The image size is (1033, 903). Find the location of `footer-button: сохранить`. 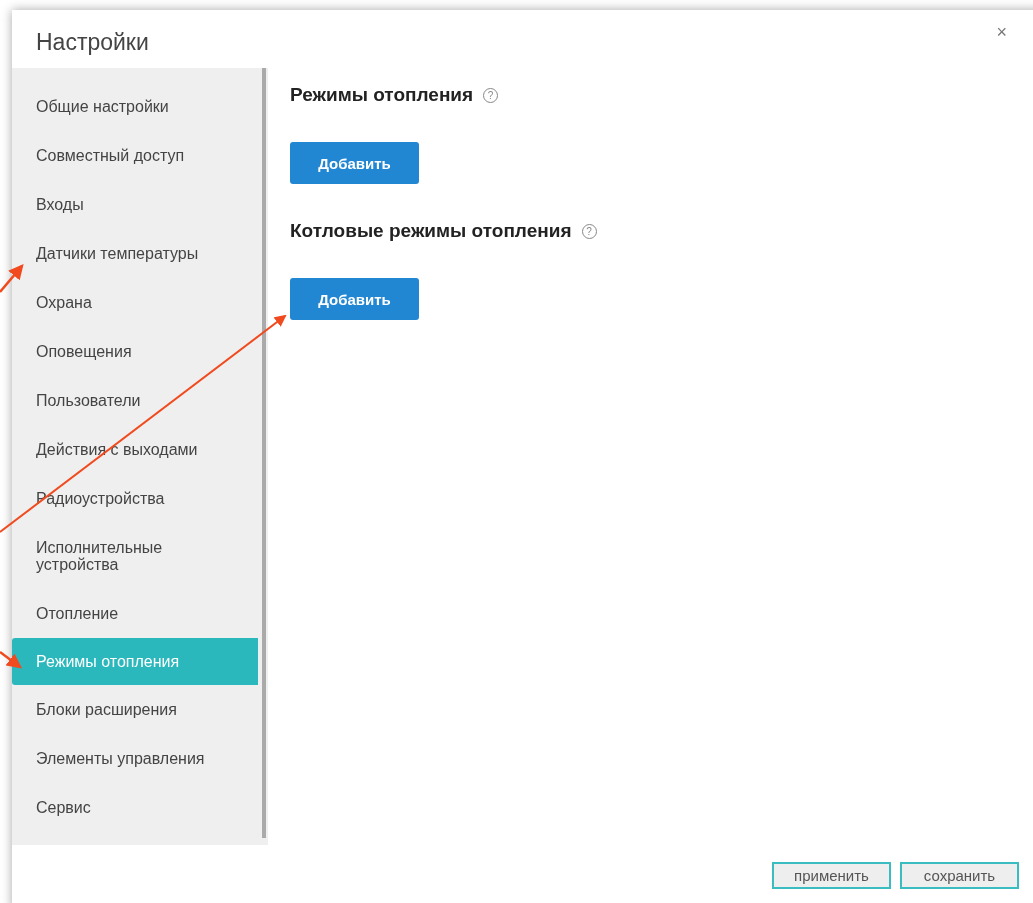

footer-button: сохранить is located at coordinates (959, 875).